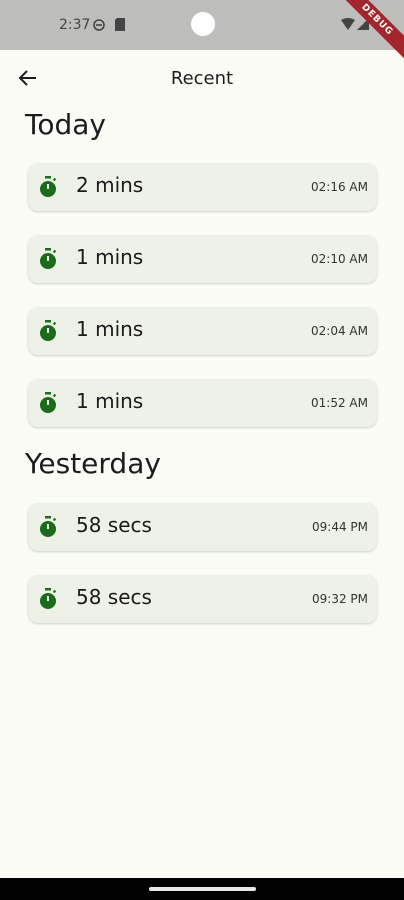  What do you see at coordinates (340, 599) in the screenshot?
I see `timestamp: 09:32 PM` at bounding box center [340, 599].